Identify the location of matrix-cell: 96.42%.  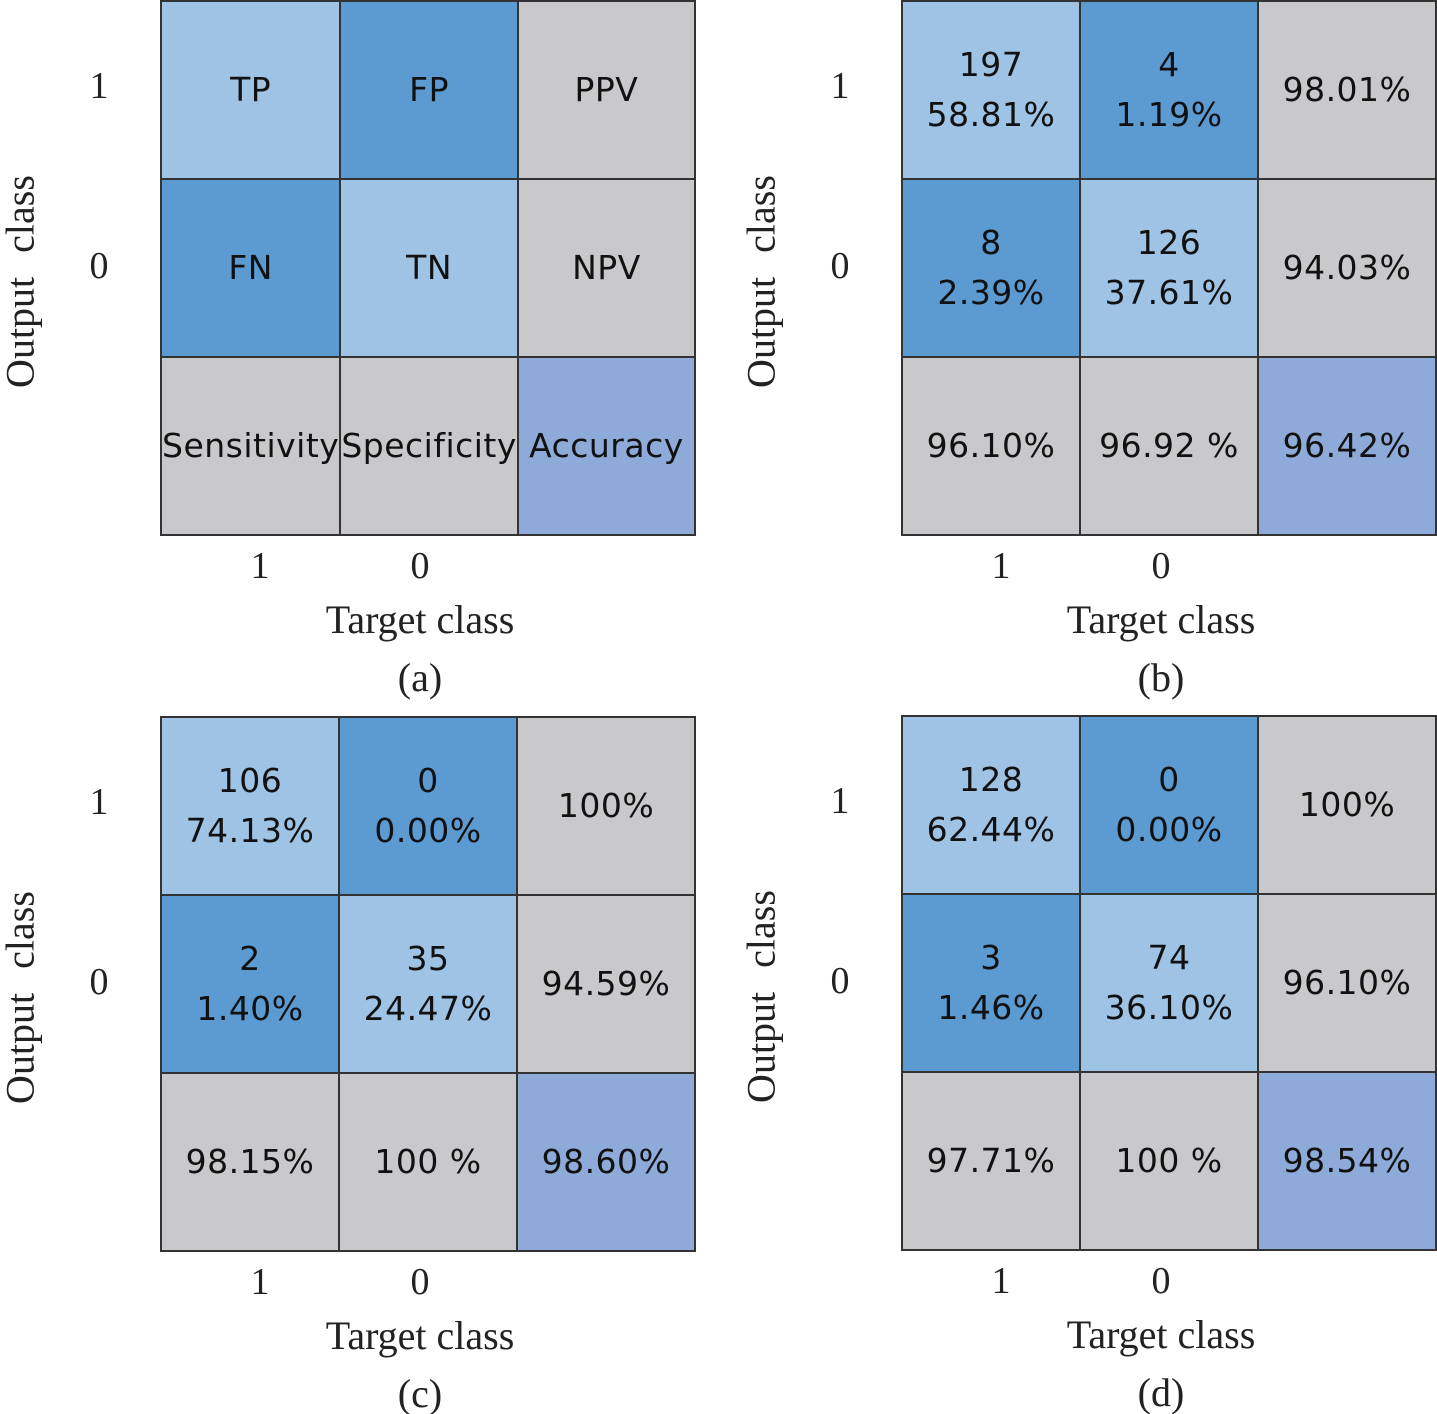
(1347, 446).